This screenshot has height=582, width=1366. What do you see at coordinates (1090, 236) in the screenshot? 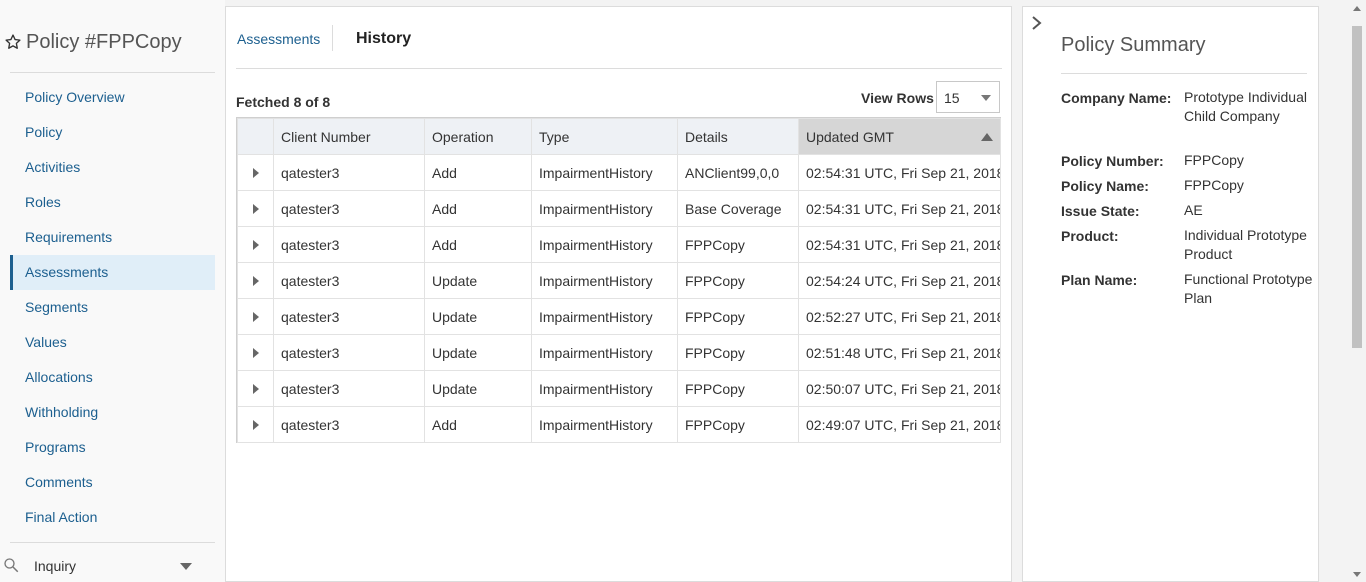
I see `summary-label-product: Product:` at bounding box center [1090, 236].